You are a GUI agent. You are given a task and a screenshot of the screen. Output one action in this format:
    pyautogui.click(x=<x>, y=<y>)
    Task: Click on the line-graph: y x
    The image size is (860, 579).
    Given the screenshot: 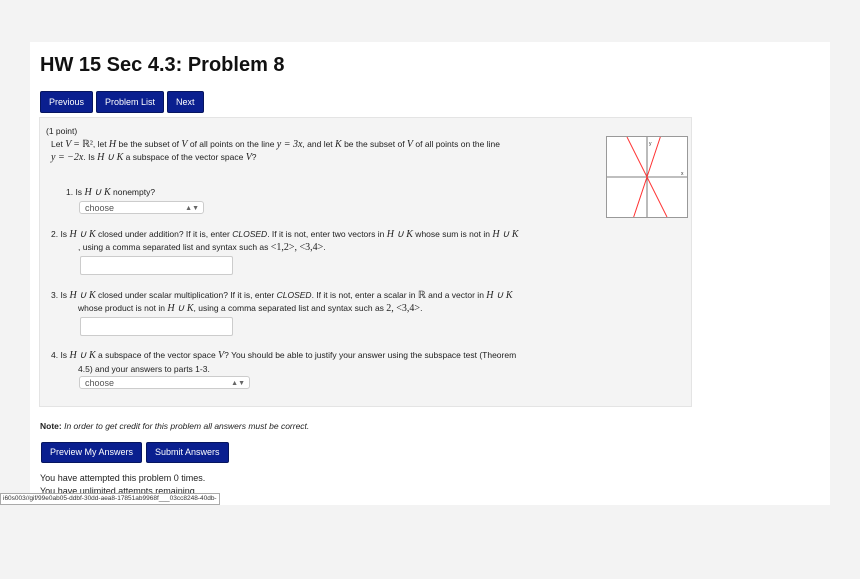 What is the action you would take?
    pyautogui.click(x=647, y=177)
    